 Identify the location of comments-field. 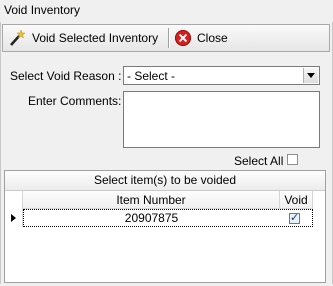
(221, 119).